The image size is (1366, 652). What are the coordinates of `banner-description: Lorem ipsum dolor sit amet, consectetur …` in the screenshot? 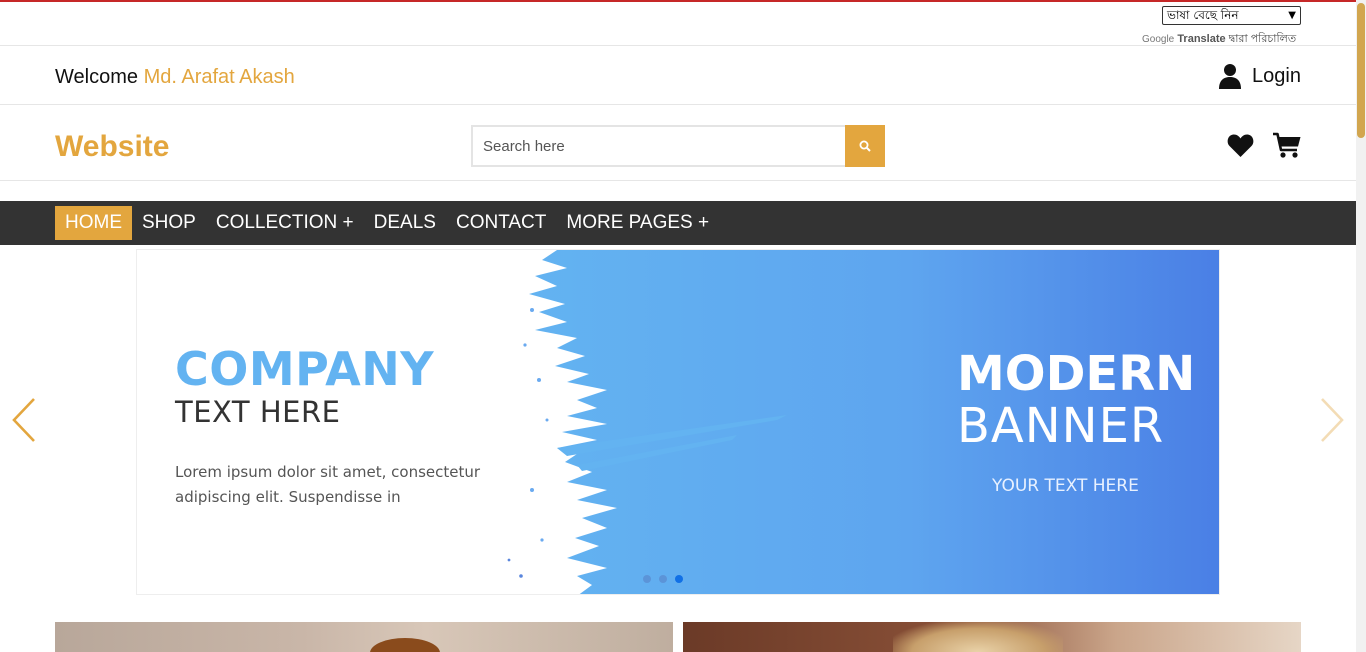 It's located at (328, 484).